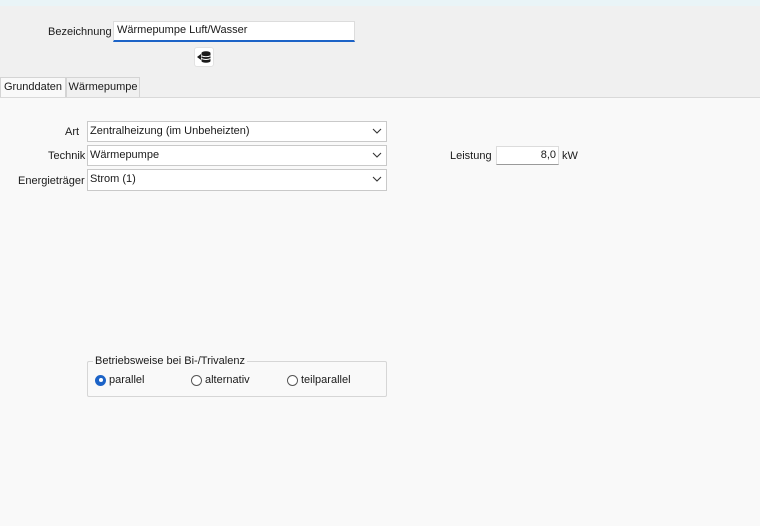  Describe the element at coordinates (170, 361) in the screenshot. I see `betriebsweise-title: Betriebsweise bei Bi-/Trivalenz` at that location.